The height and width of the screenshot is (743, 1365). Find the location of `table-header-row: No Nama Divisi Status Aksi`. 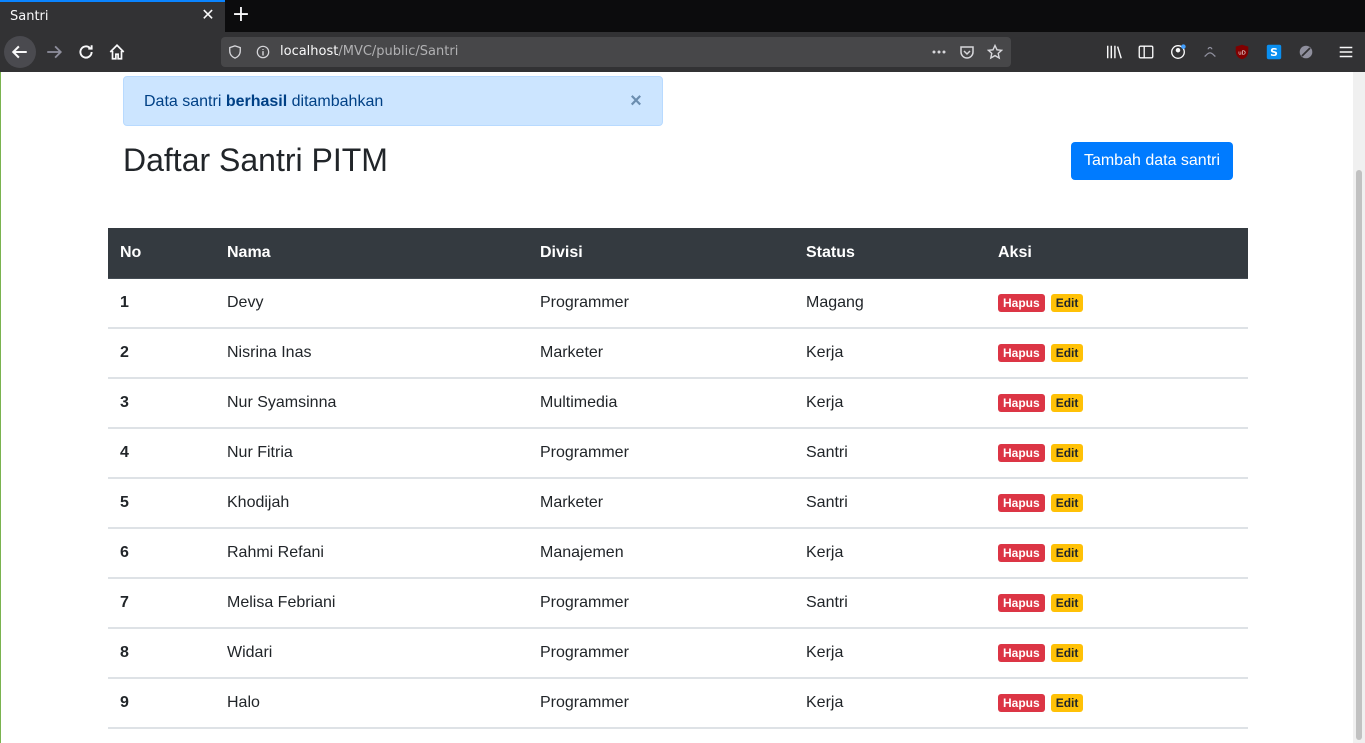

table-header-row: No Nama Divisi Status Aksi is located at coordinates (678, 253).